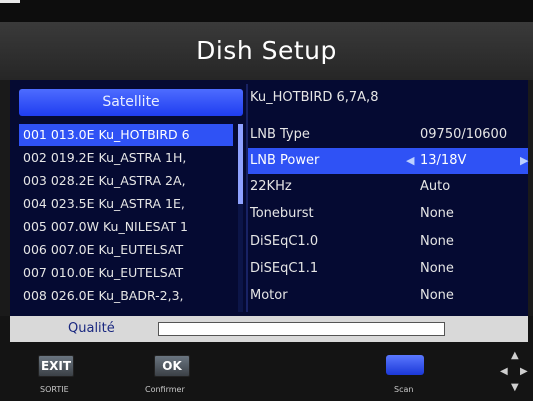 This screenshot has height=401, width=533. I want to click on right-arrow-icon: ▶, so click(524, 161).